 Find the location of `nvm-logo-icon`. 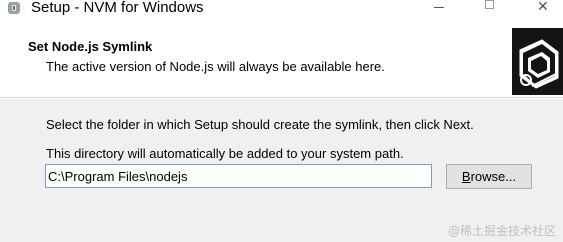

nvm-logo-icon is located at coordinates (537, 61).